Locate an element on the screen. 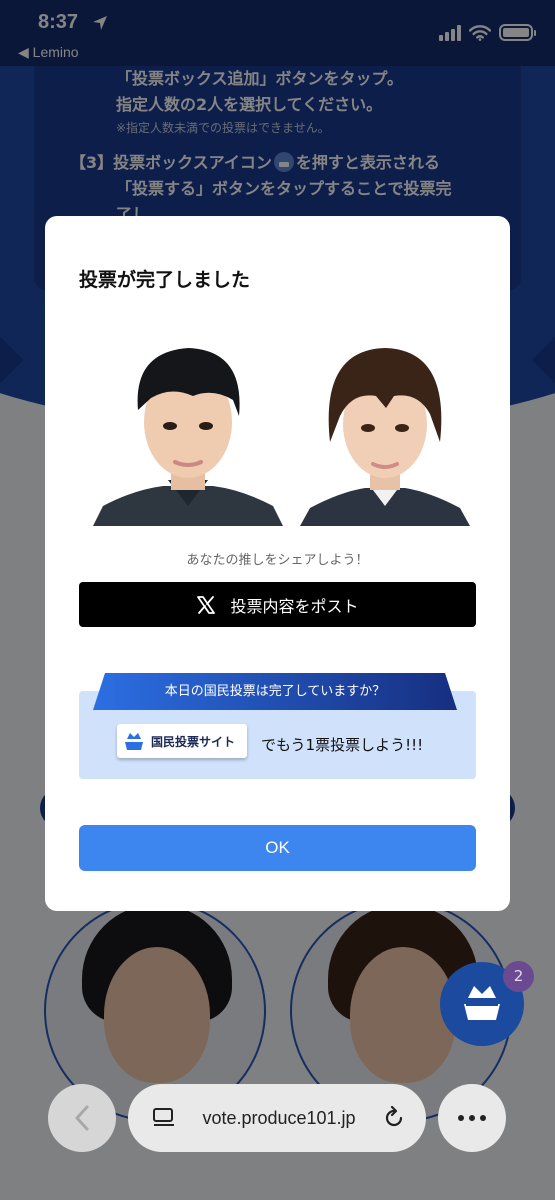 The height and width of the screenshot is (1200, 555). promo-text: でもう1票投票しよう!!! is located at coordinates (342, 745).